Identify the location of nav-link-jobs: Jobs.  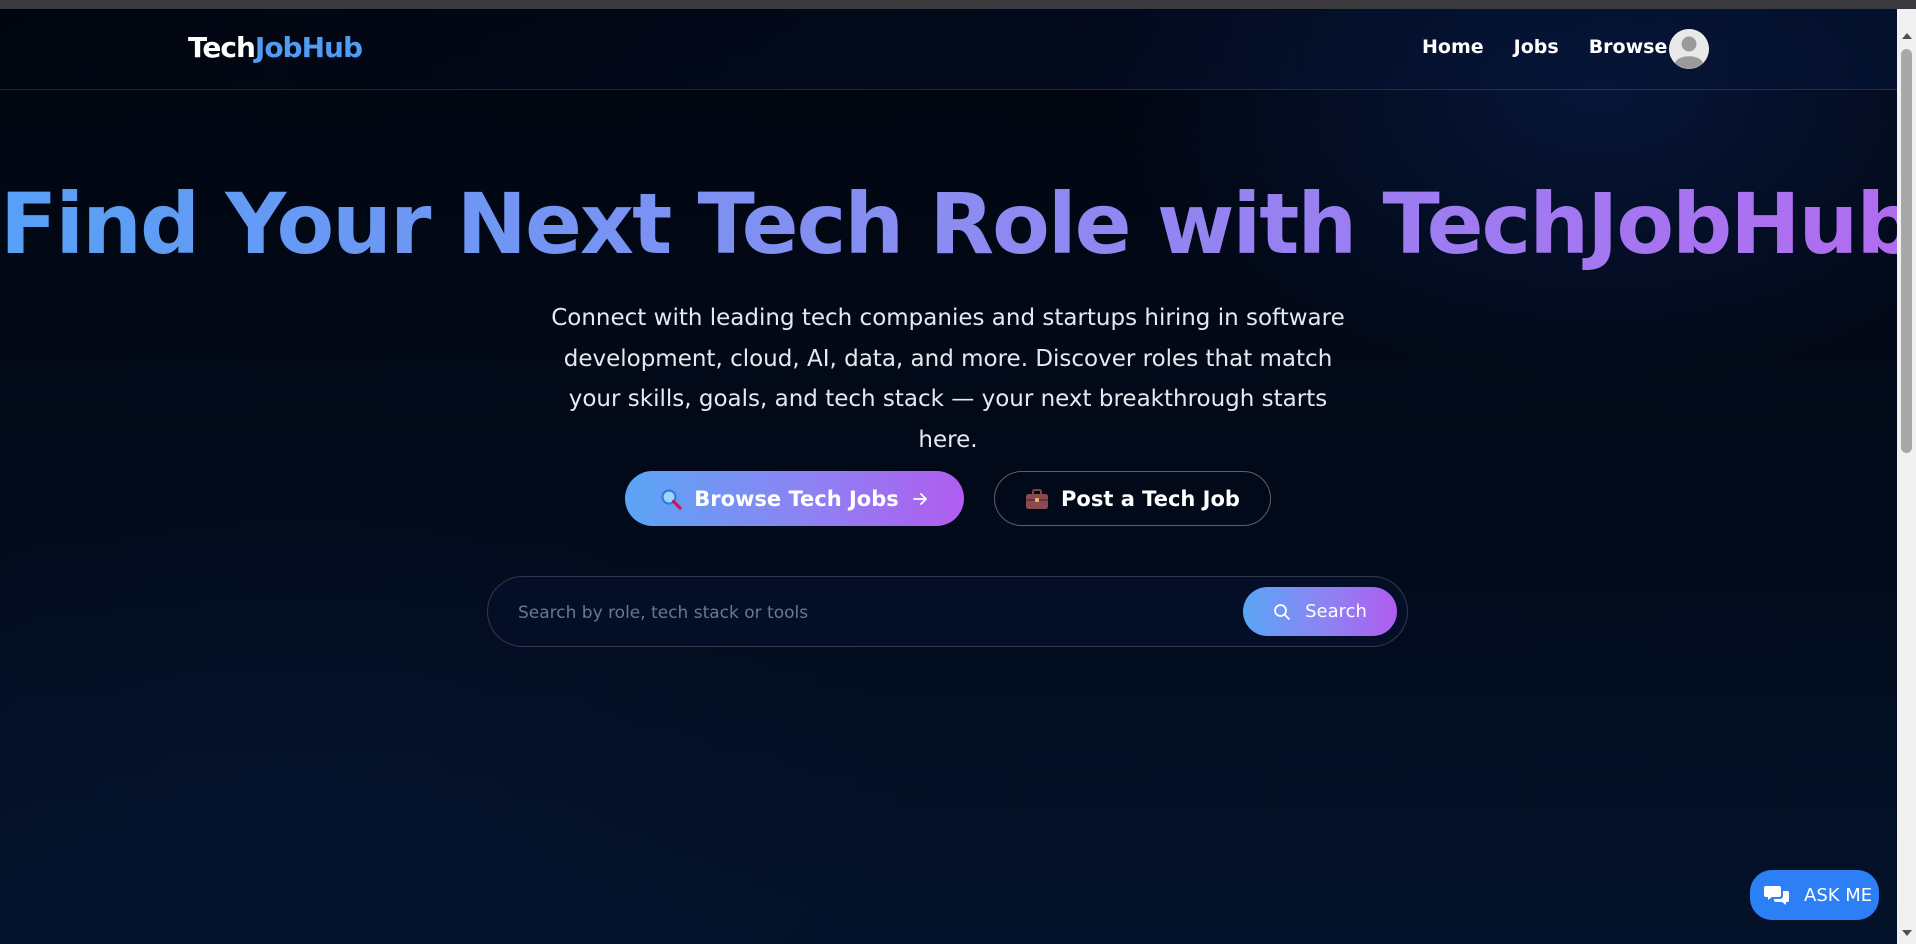
(1536, 47).